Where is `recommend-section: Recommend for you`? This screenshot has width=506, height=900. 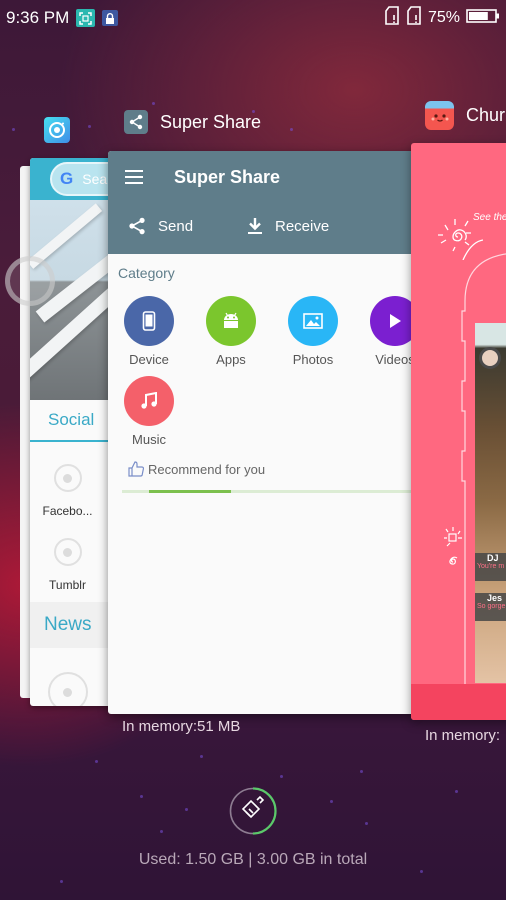
recommend-section: Recommend for you is located at coordinates (196, 469).